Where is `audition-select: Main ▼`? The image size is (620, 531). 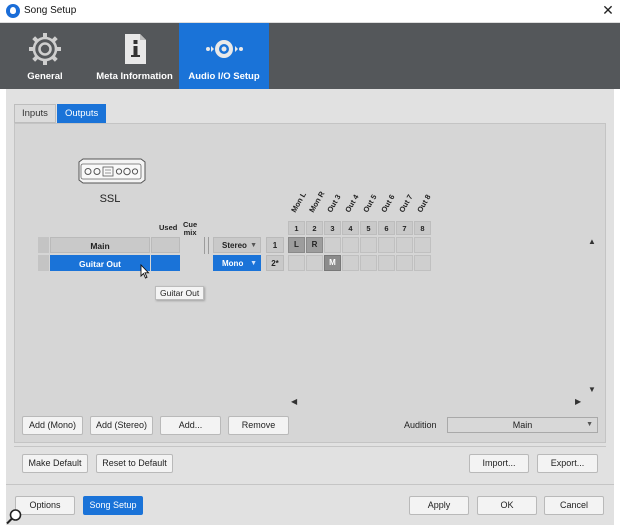
audition-select: Main ▼ is located at coordinates (522, 425).